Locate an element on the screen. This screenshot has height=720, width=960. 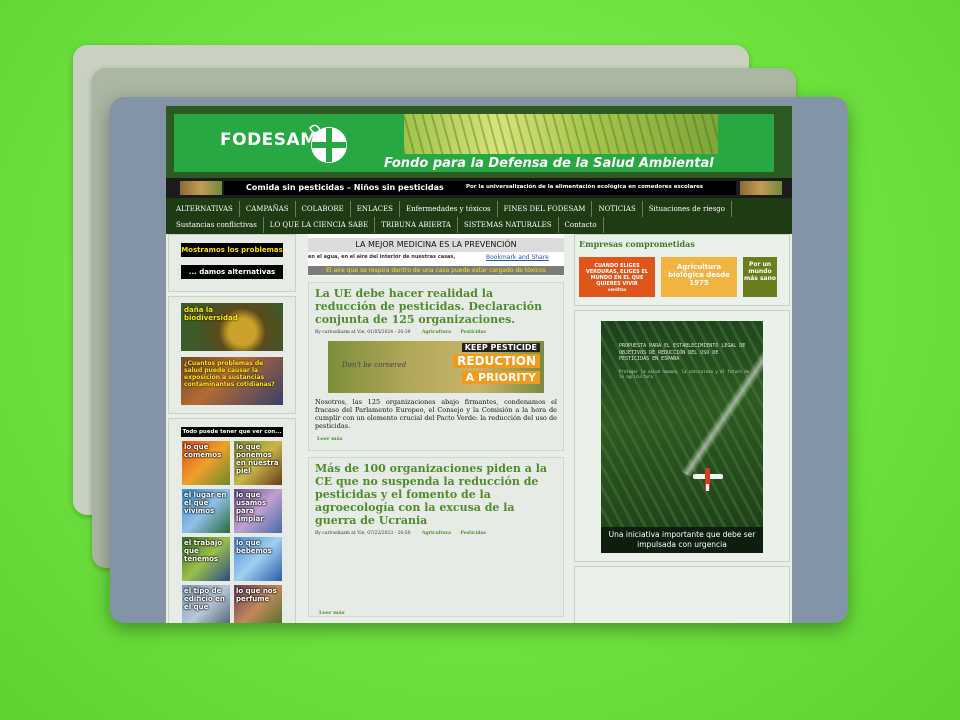
logo-text: FODESAM is located at coordinates (269, 140).